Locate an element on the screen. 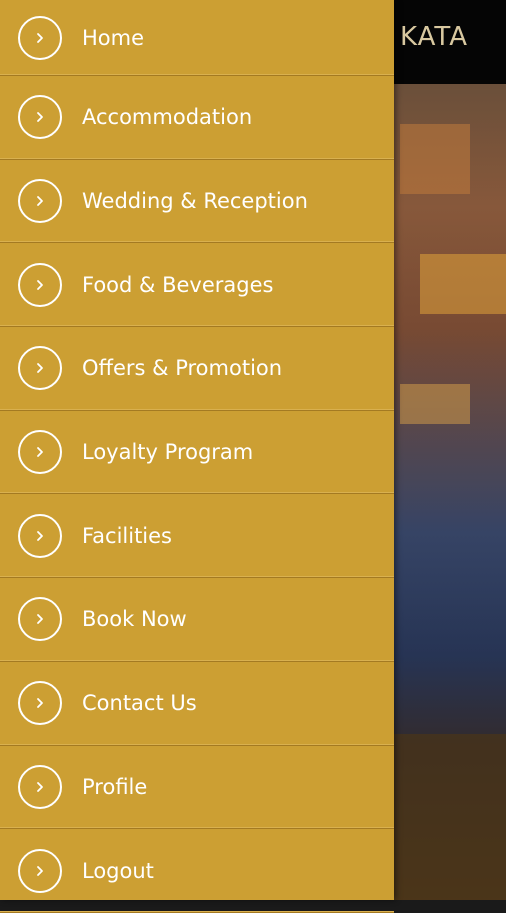 The height and width of the screenshot is (913, 506). menu-item-offers-and-promotion: Offers & Promotion is located at coordinates (197, 369).